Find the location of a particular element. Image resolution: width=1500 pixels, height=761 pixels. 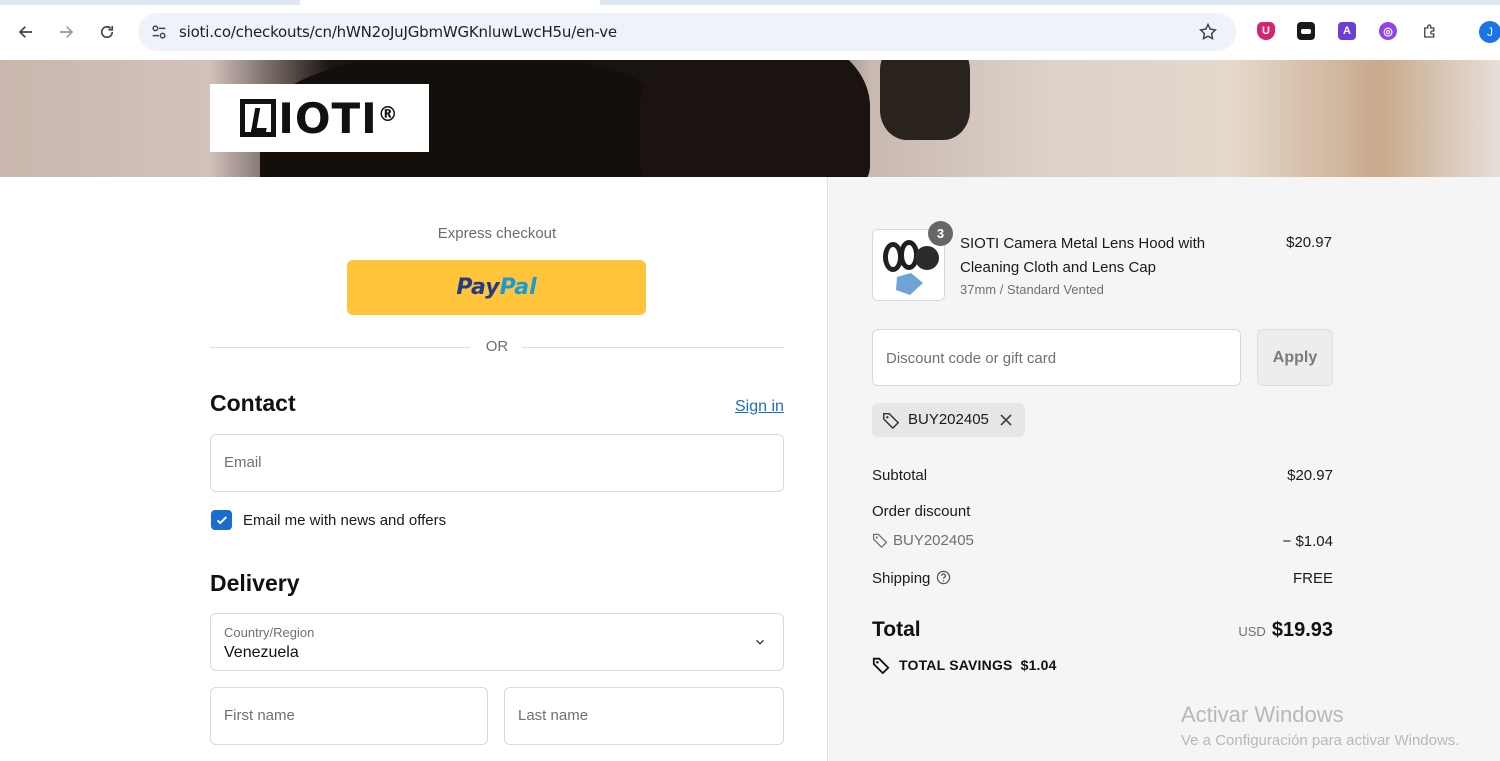

watermark-subtitle: Ve a Configuración para activar Windows. is located at coordinates (1320, 740).